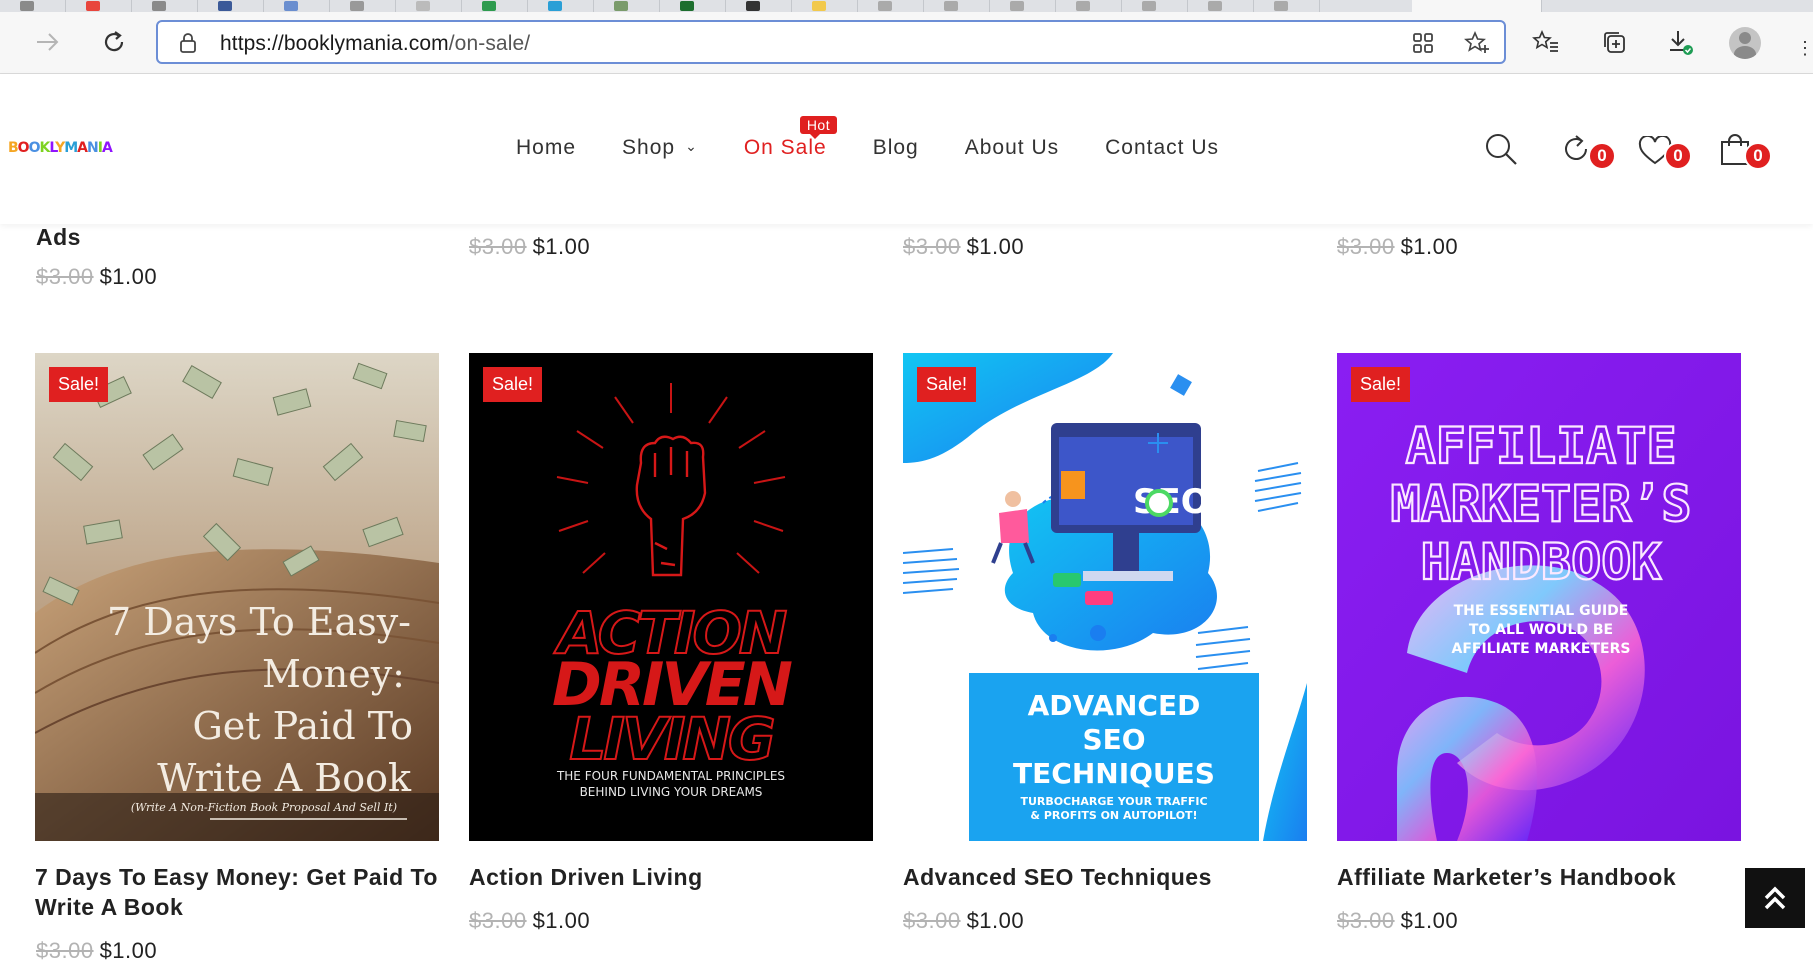 The image size is (1813, 969). Describe the element at coordinates (1477, 6) in the screenshot. I see `browser-tab-active` at that location.